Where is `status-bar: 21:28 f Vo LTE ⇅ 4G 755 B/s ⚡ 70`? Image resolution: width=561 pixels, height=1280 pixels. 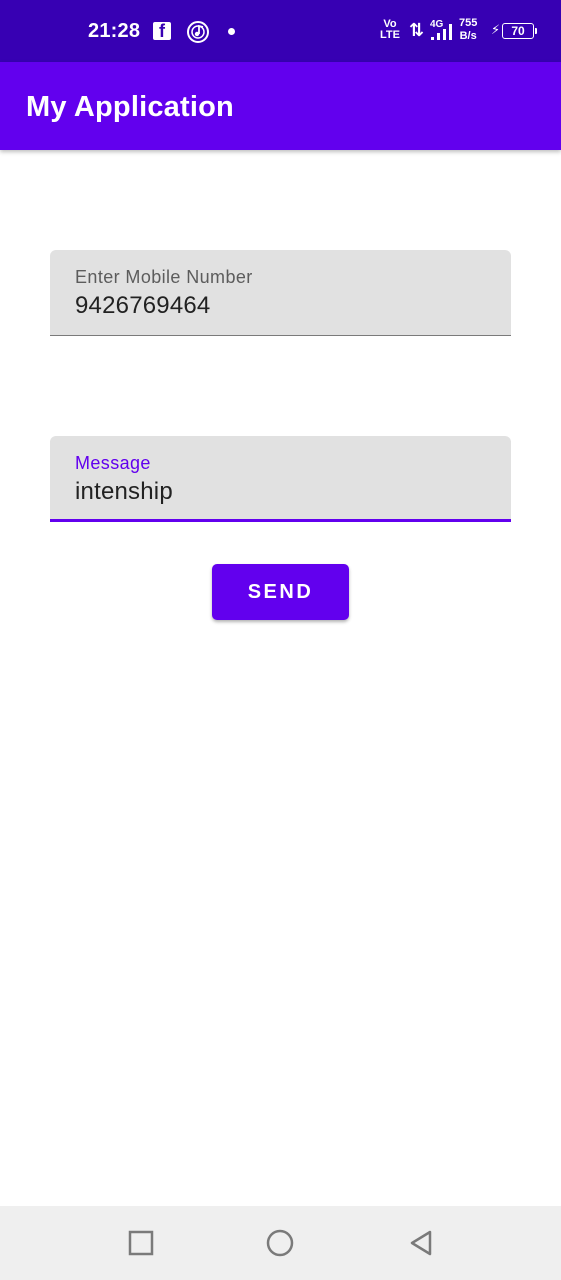
status-bar: 21:28 f Vo LTE ⇅ 4G 755 B/s ⚡ 70 is located at coordinates (280, 31).